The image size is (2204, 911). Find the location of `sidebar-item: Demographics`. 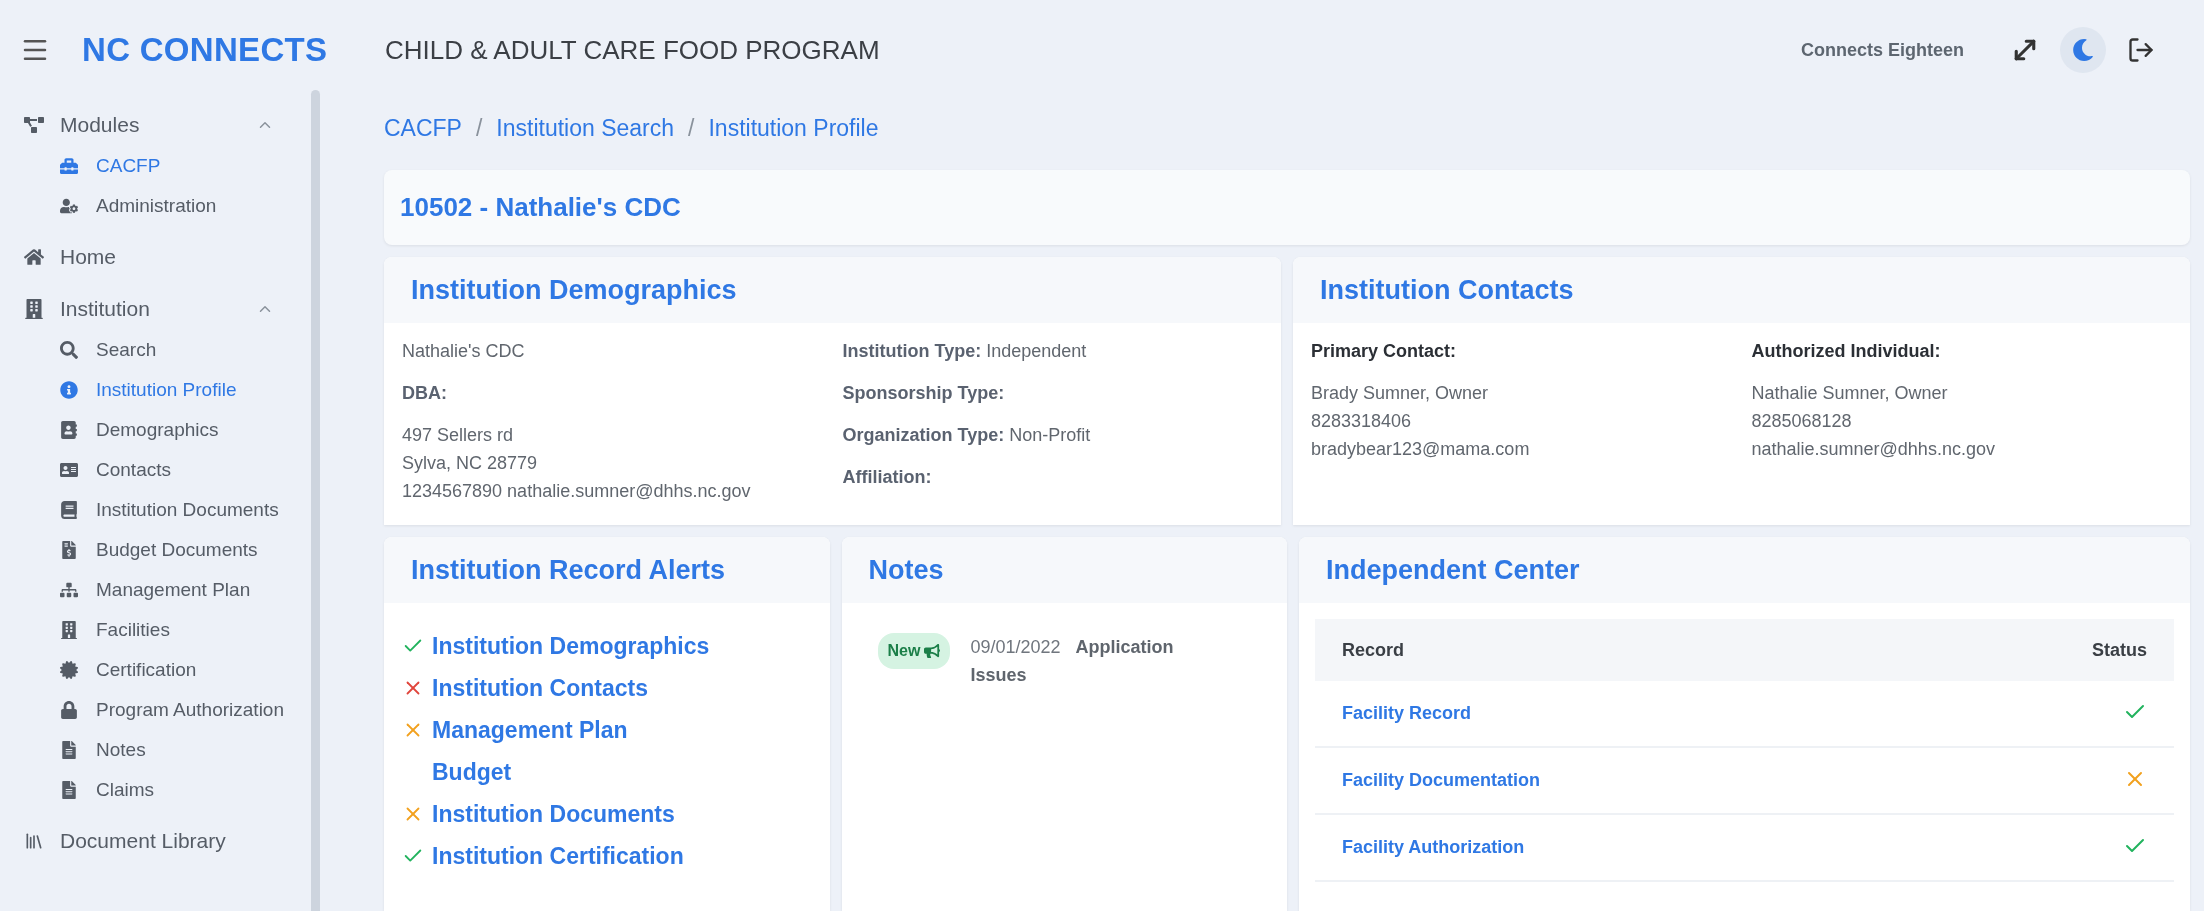

sidebar-item: Demographics is located at coordinates (167, 430).